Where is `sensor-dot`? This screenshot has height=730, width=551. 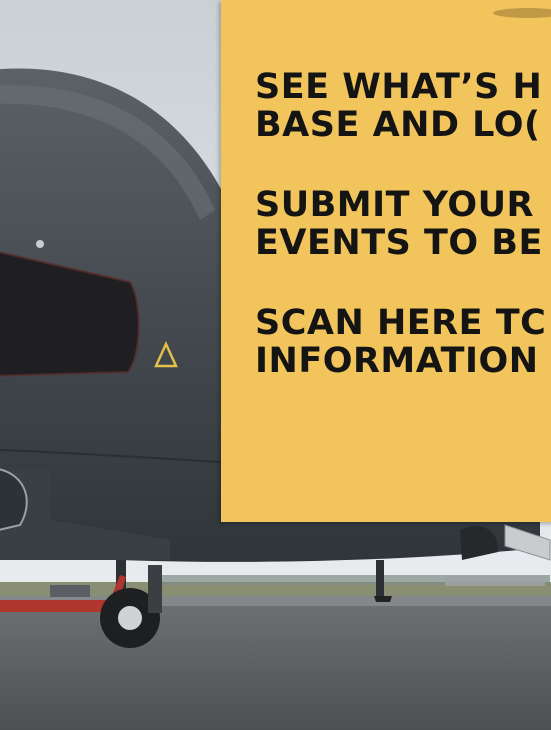 sensor-dot is located at coordinates (40, 244).